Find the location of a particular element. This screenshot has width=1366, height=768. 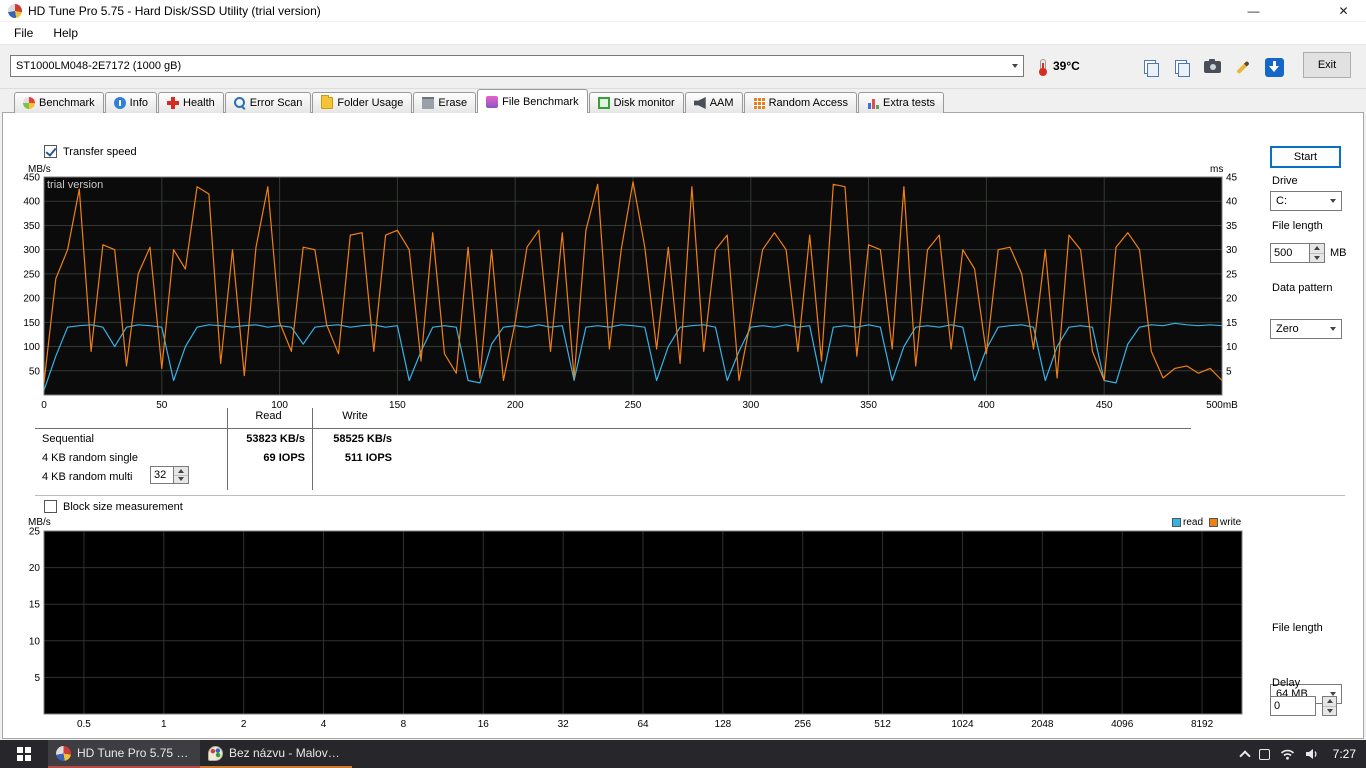

start-button-windows is located at coordinates (24, 754).